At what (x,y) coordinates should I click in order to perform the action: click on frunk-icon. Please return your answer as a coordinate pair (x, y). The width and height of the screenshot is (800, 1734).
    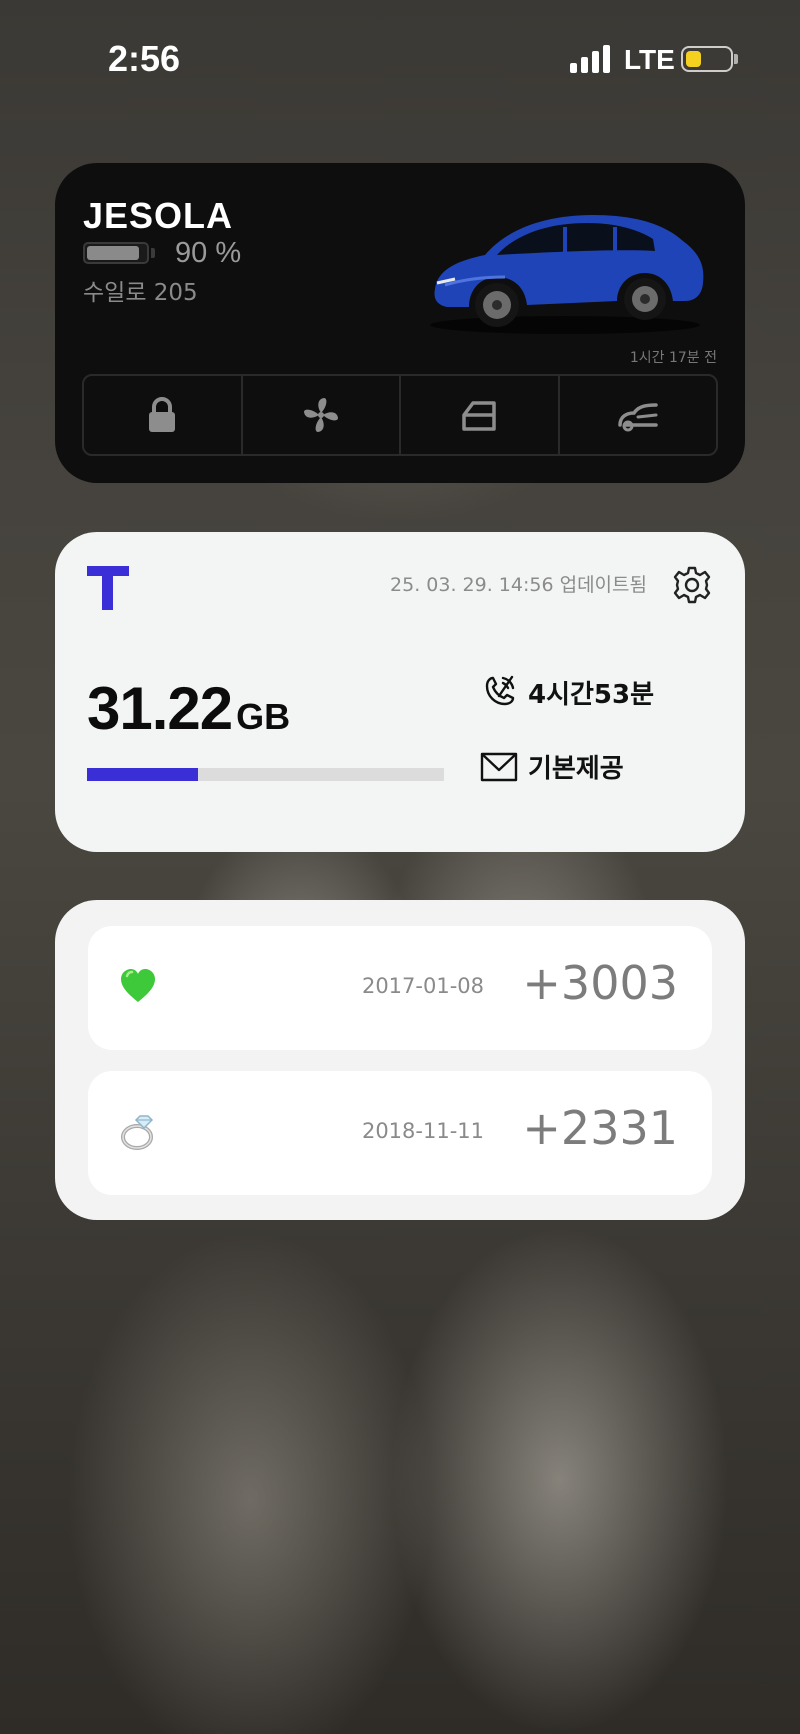
    Looking at the image, I should click on (479, 416).